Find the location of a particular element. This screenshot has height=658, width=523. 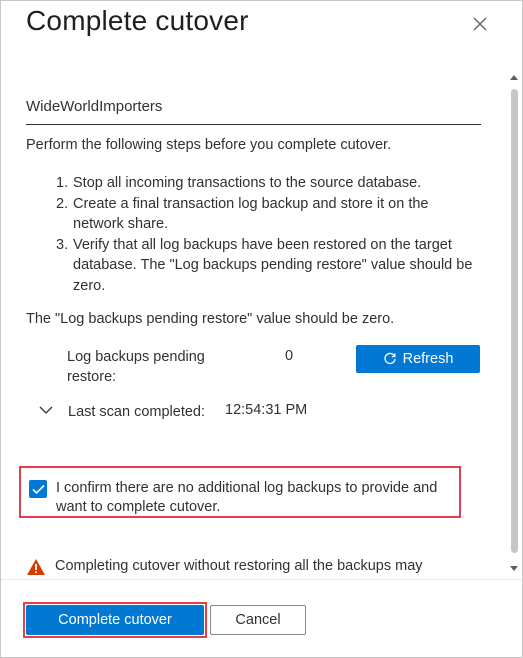

last-scan-label: Last scan completed: is located at coordinates (137, 412).